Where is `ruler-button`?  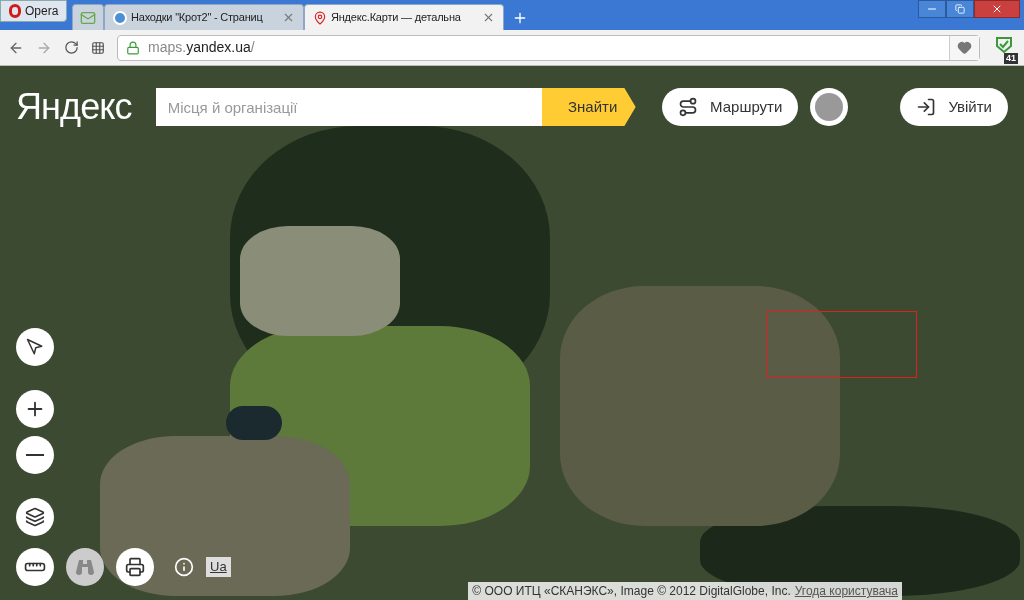
ruler-button is located at coordinates (35, 567).